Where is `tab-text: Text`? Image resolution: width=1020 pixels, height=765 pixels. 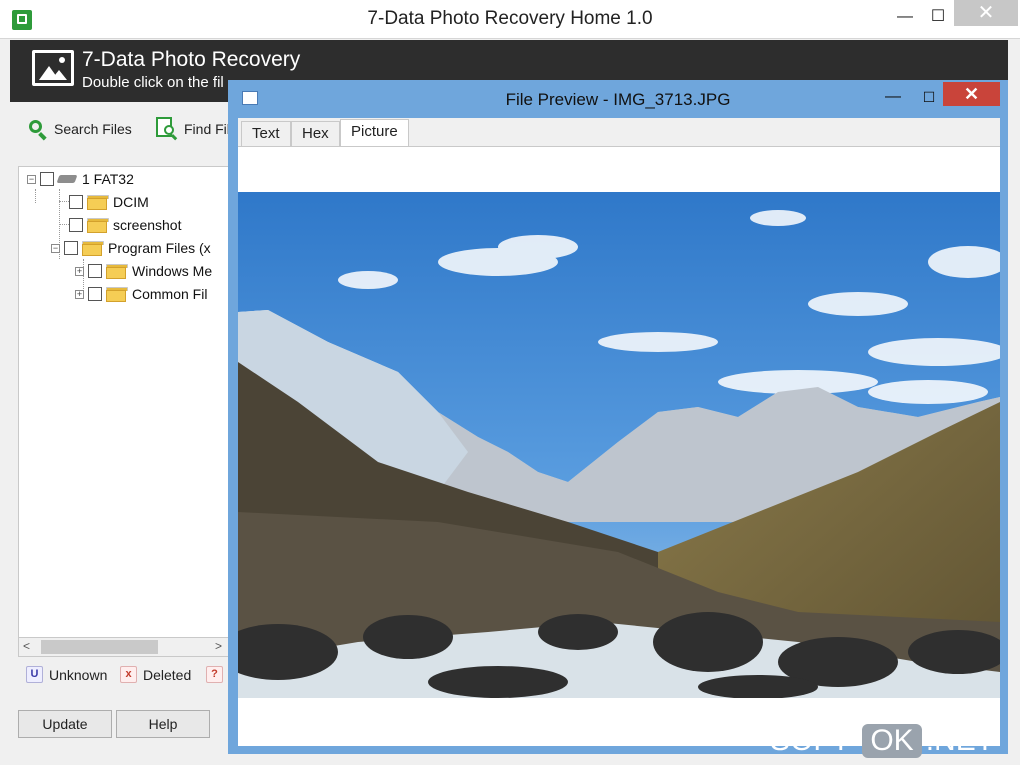
tab-text: Text is located at coordinates (266, 133).